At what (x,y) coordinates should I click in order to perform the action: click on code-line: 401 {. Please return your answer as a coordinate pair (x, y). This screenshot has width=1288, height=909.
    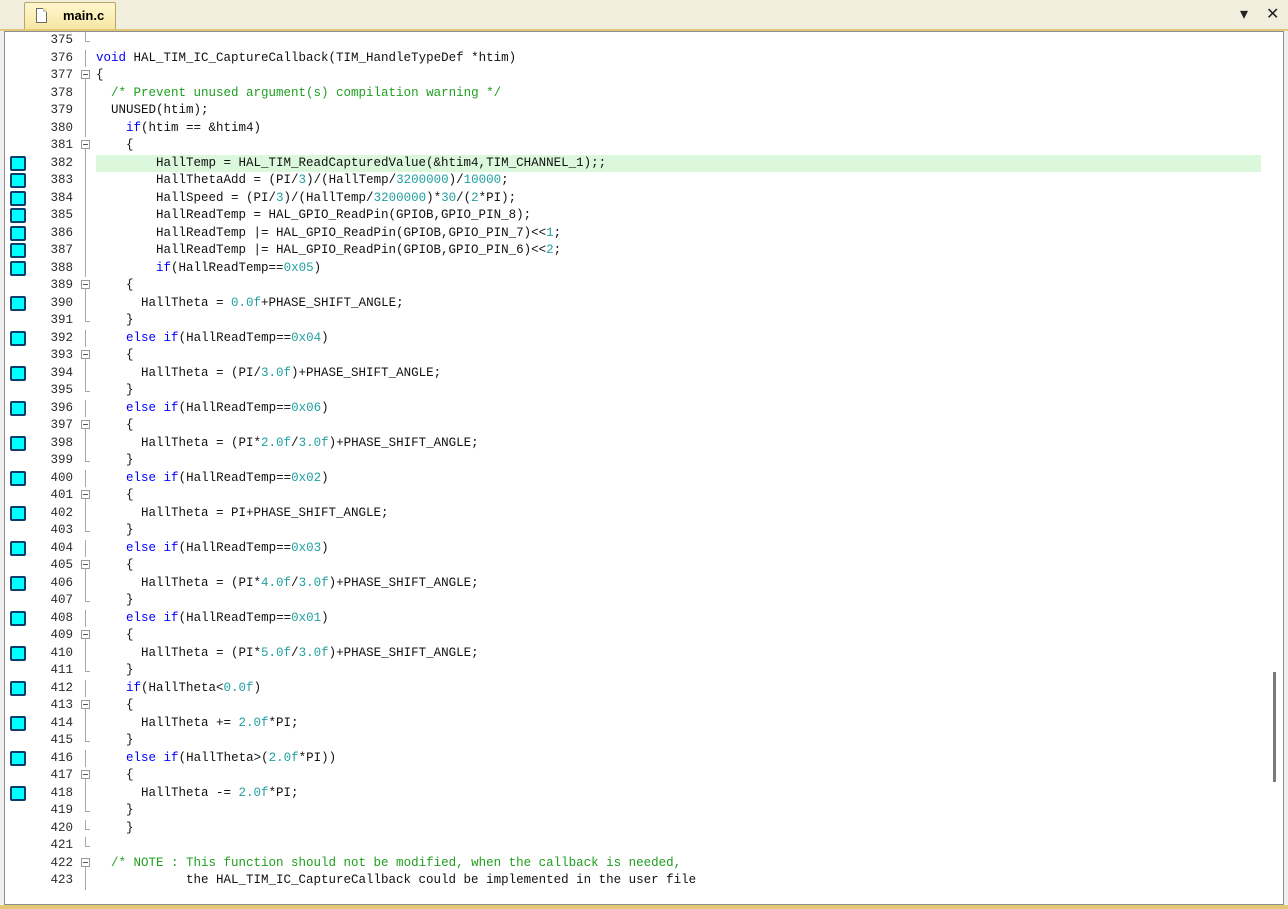
    Looking at the image, I should click on (644, 496).